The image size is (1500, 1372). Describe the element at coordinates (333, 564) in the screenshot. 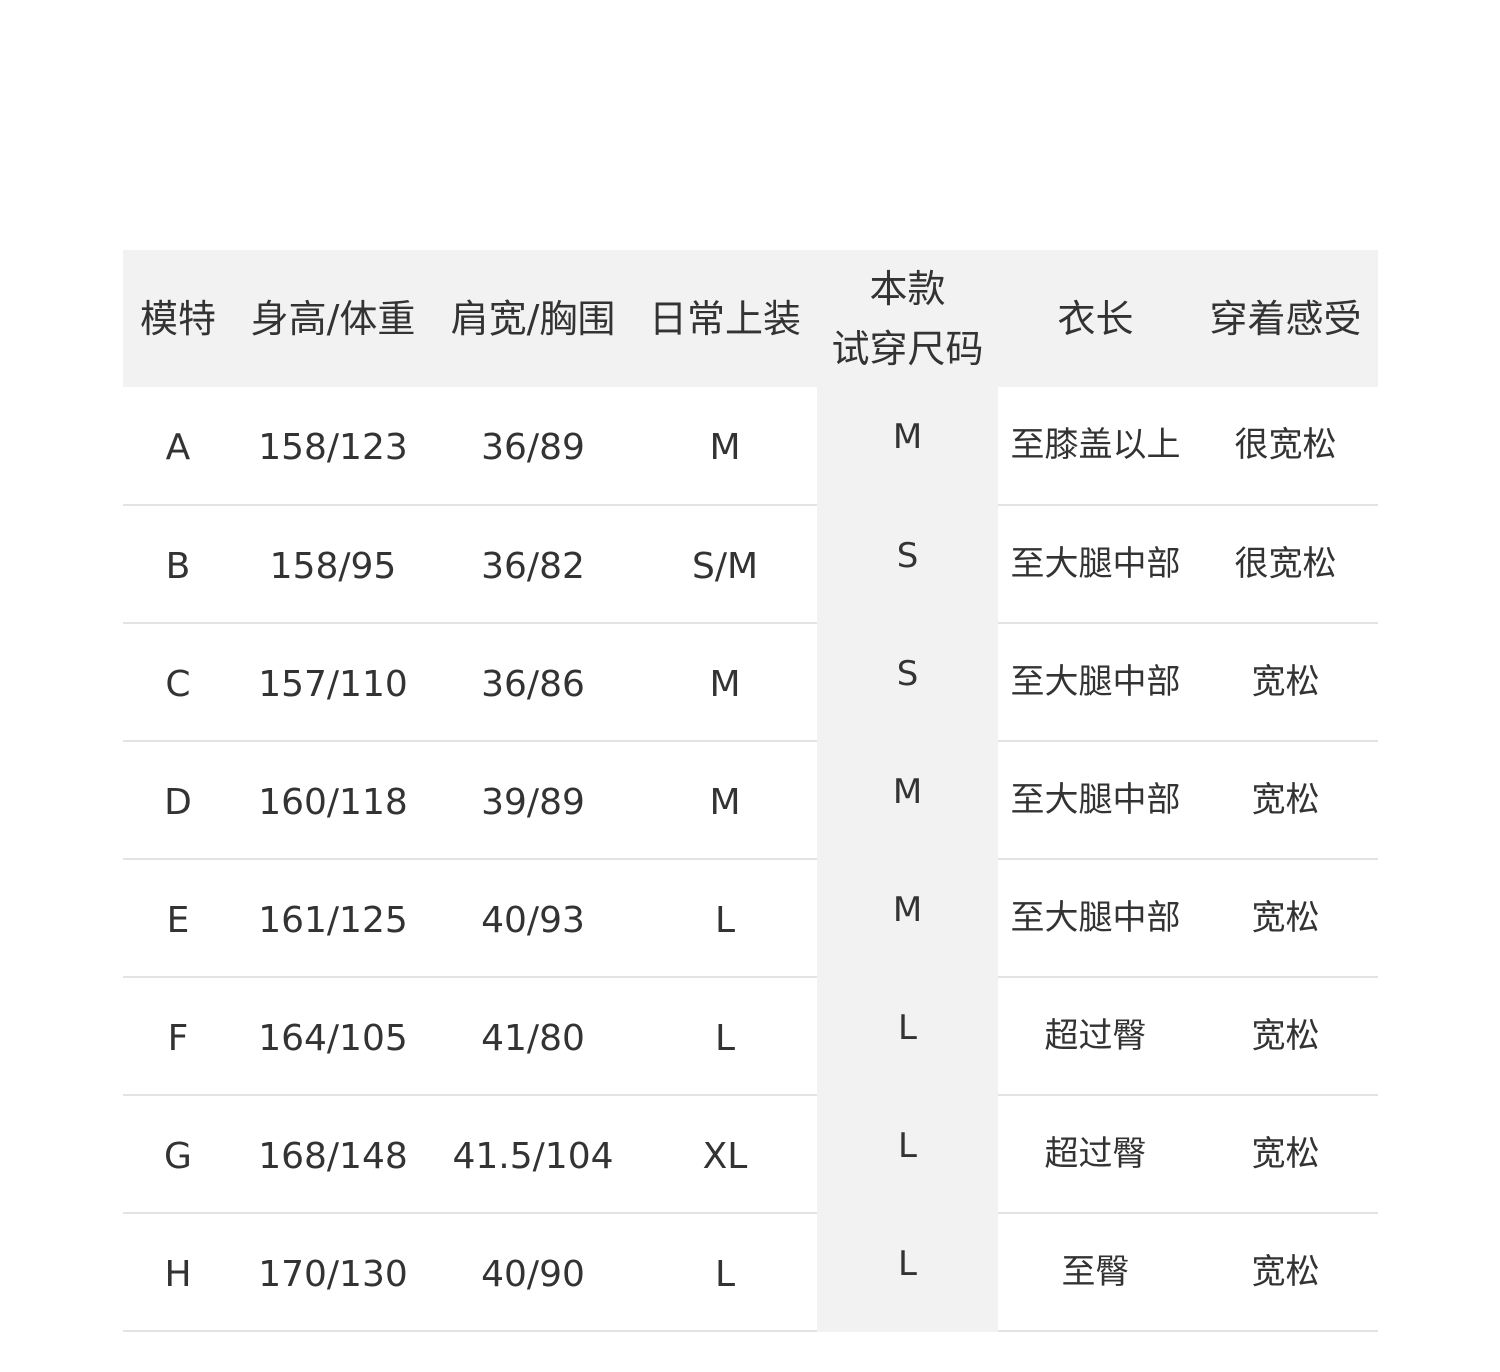

I see `cell-height-weight: 158/95` at that location.